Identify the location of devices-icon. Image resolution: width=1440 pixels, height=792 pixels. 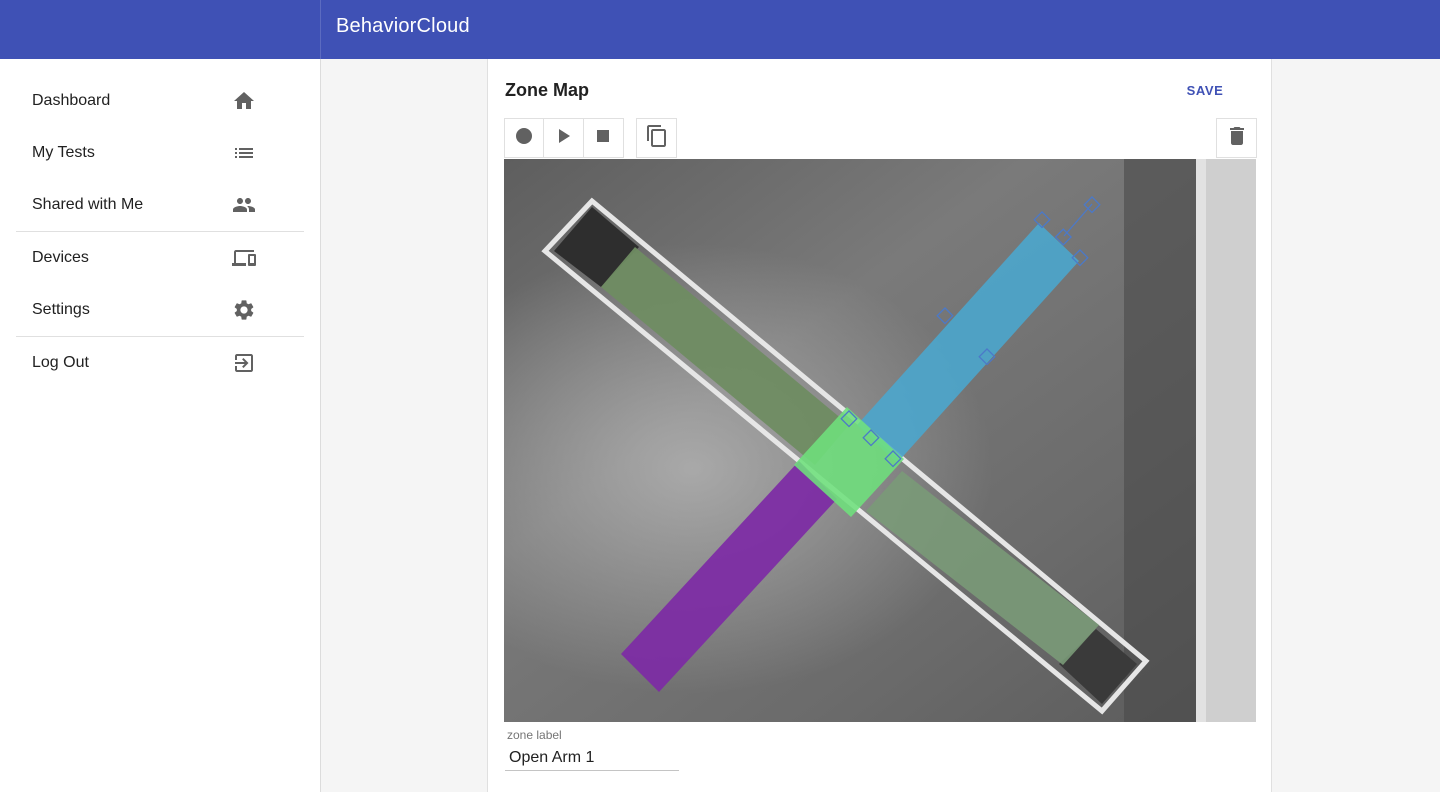
(244, 258).